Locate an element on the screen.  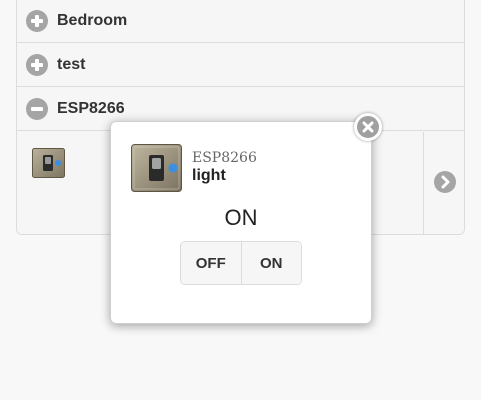
off-button: OFF is located at coordinates (211, 263).